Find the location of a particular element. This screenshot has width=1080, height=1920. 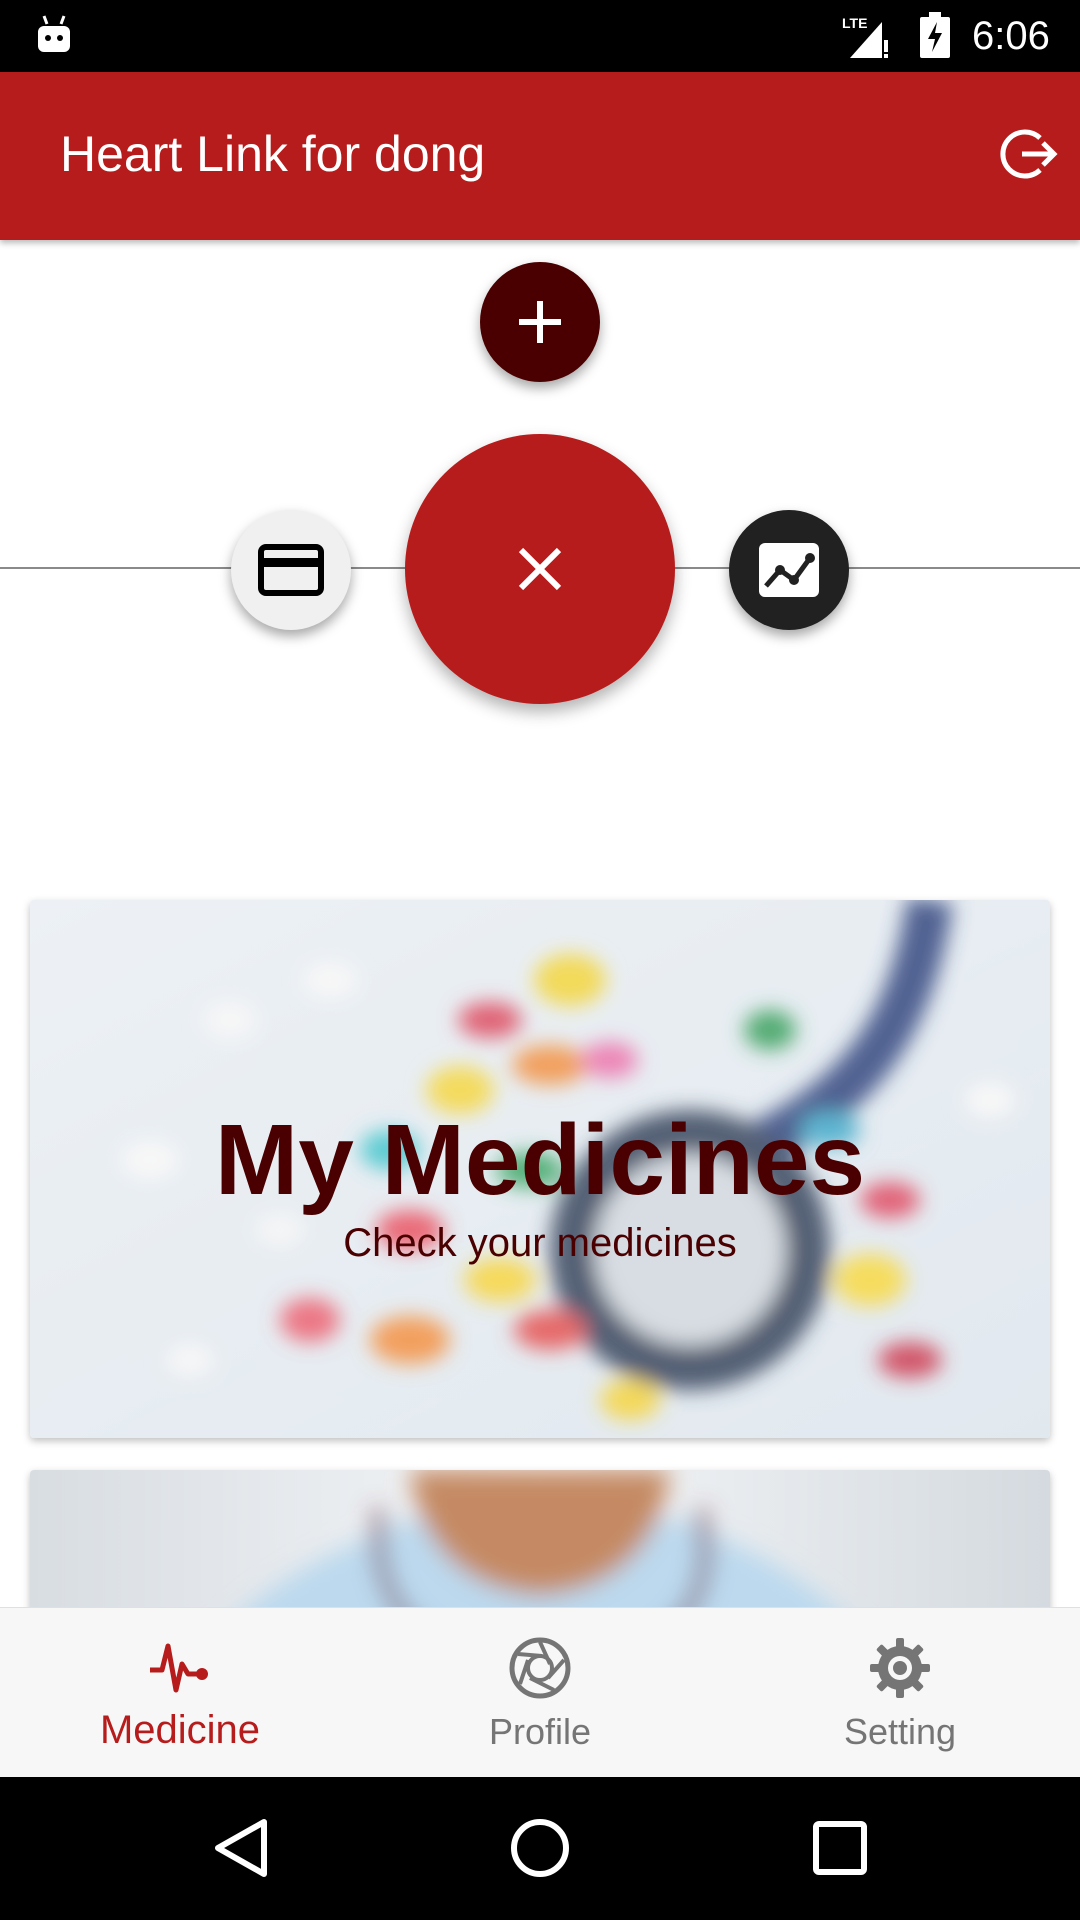

svg-text: LTE is located at coordinates (854, 23).